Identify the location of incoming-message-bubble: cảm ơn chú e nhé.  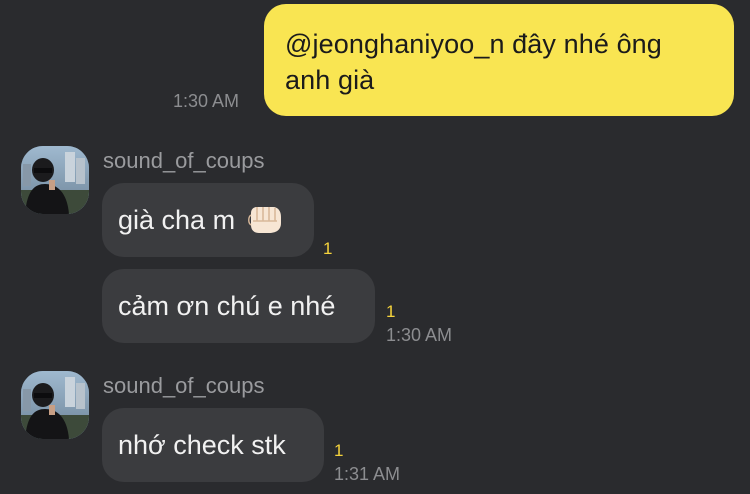
(238, 306).